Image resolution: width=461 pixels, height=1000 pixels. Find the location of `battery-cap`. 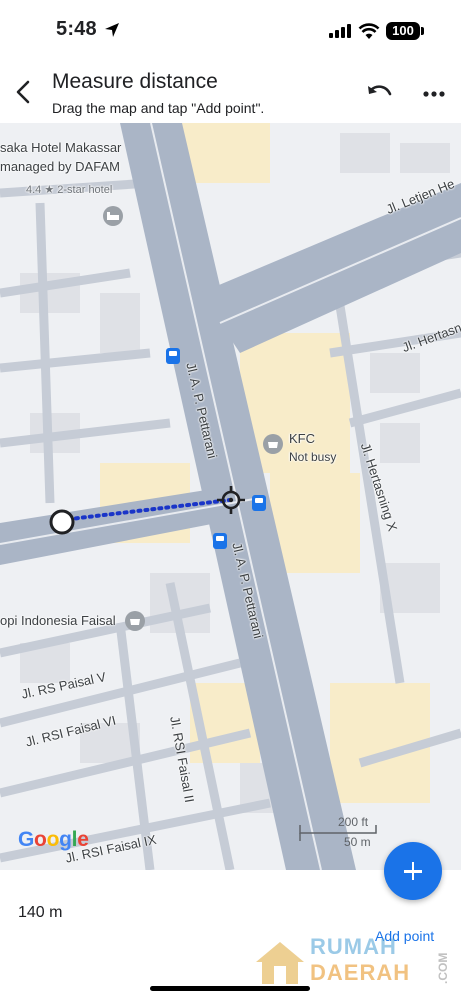

battery-cap is located at coordinates (422, 31).